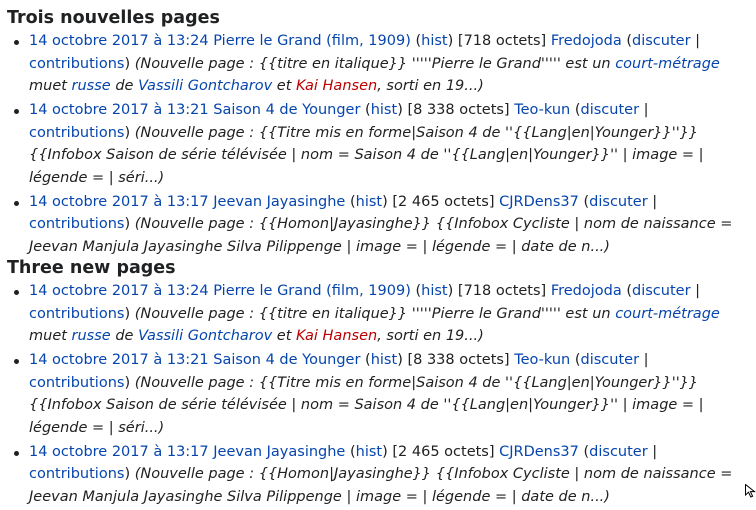 This screenshot has height=510, width=756. I want to click on section-heading: Trois nouvelles pages, so click(113, 18).